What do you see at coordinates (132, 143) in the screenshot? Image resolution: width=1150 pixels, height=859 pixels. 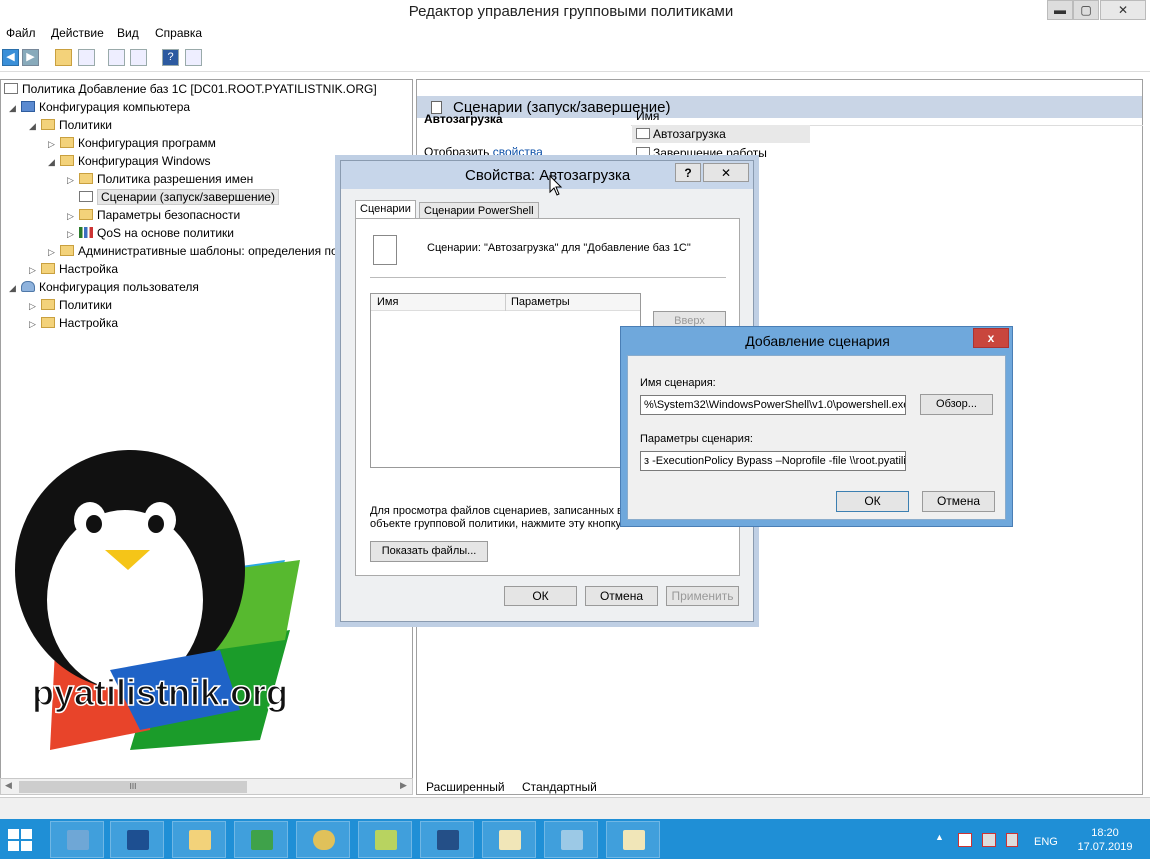 I see `tree-software-config: ▷ Конфигурация программ` at bounding box center [132, 143].